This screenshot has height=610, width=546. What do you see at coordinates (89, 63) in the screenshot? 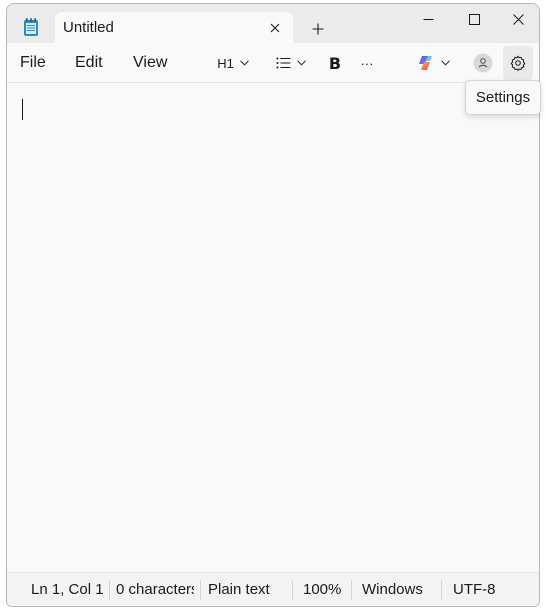
I see `menu-edit: Edit` at bounding box center [89, 63].